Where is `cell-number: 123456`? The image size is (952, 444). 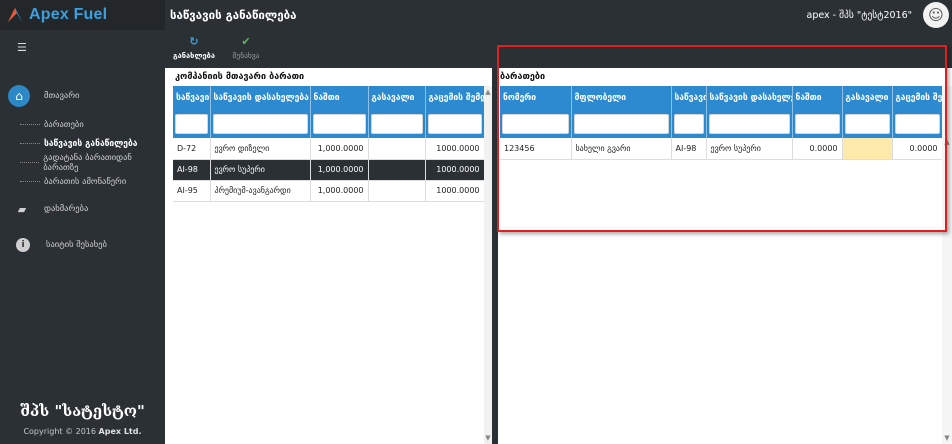
cell-number: 123456 is located at coordinates (536, 149).